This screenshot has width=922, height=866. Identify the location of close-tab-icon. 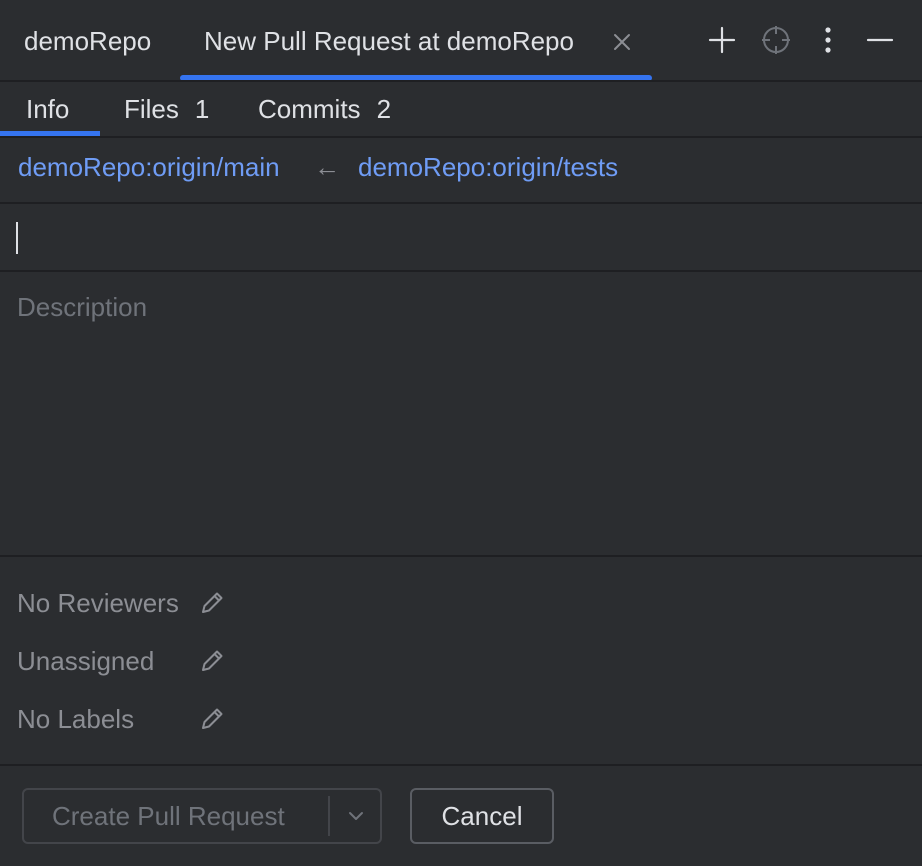
(622, 42).